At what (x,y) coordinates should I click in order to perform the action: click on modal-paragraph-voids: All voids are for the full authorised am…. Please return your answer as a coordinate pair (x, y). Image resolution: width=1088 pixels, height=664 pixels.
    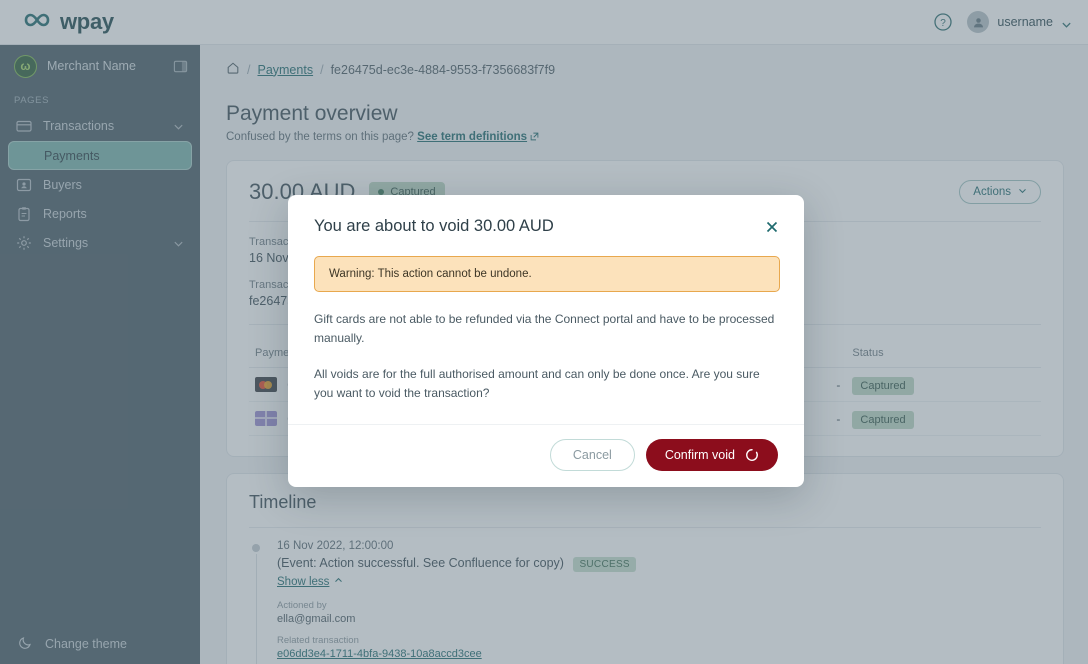
    Looking at the image, I should click on (537, 383).